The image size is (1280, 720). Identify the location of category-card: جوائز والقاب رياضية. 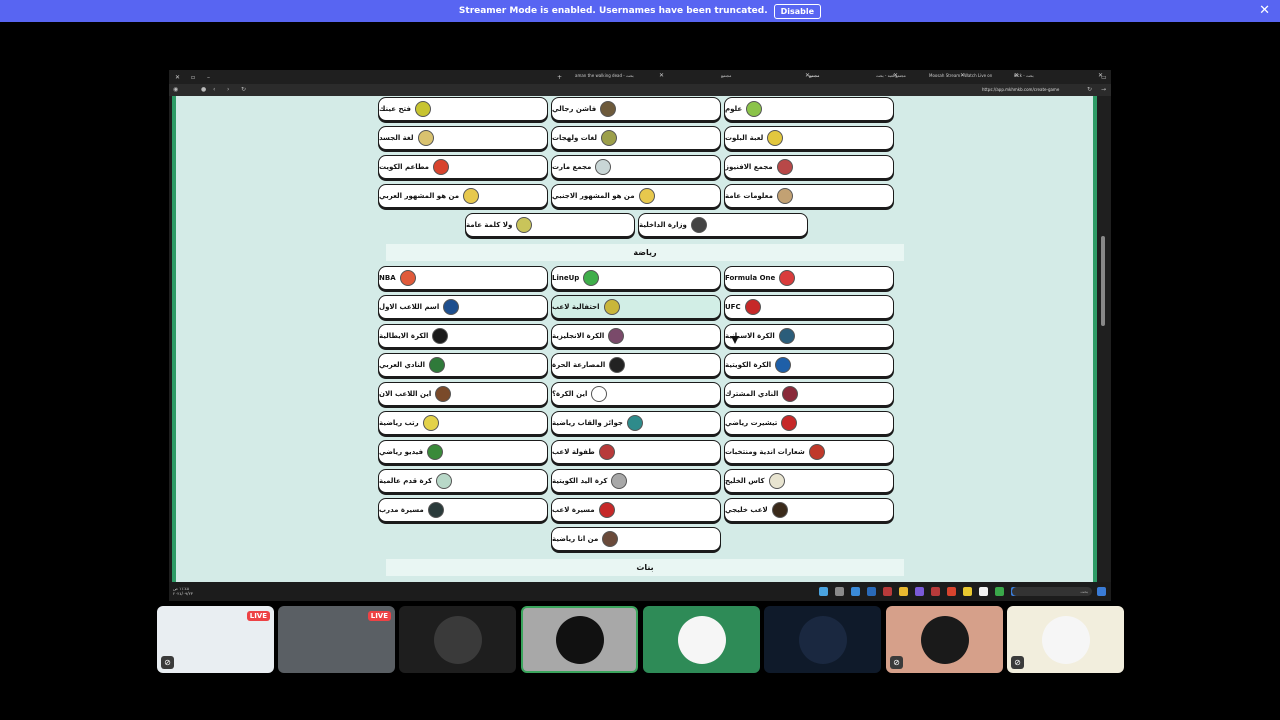
(636, 423).